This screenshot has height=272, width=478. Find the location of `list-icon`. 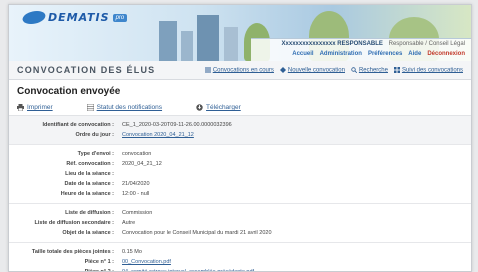

list-icon is located at coordinates (207, 70).